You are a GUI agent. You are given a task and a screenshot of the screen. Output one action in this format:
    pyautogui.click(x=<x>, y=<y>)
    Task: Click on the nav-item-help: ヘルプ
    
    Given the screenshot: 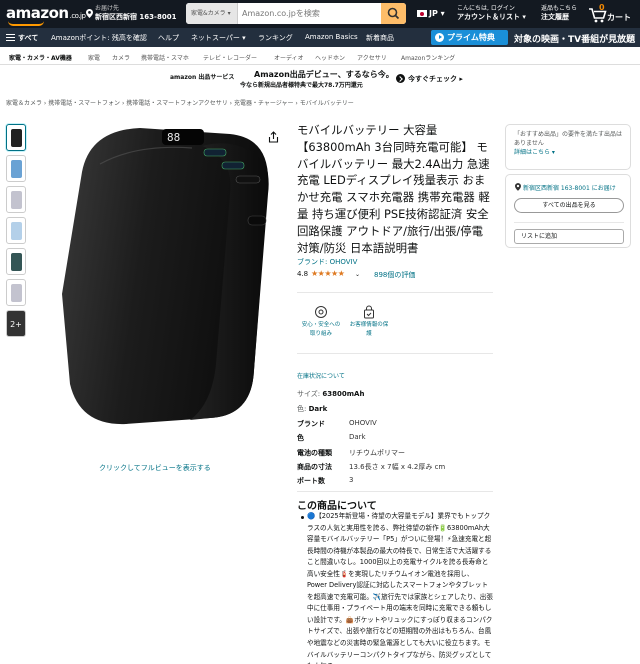 What is the action you would take?
    pyautogui.click(x=168, y=38)
    